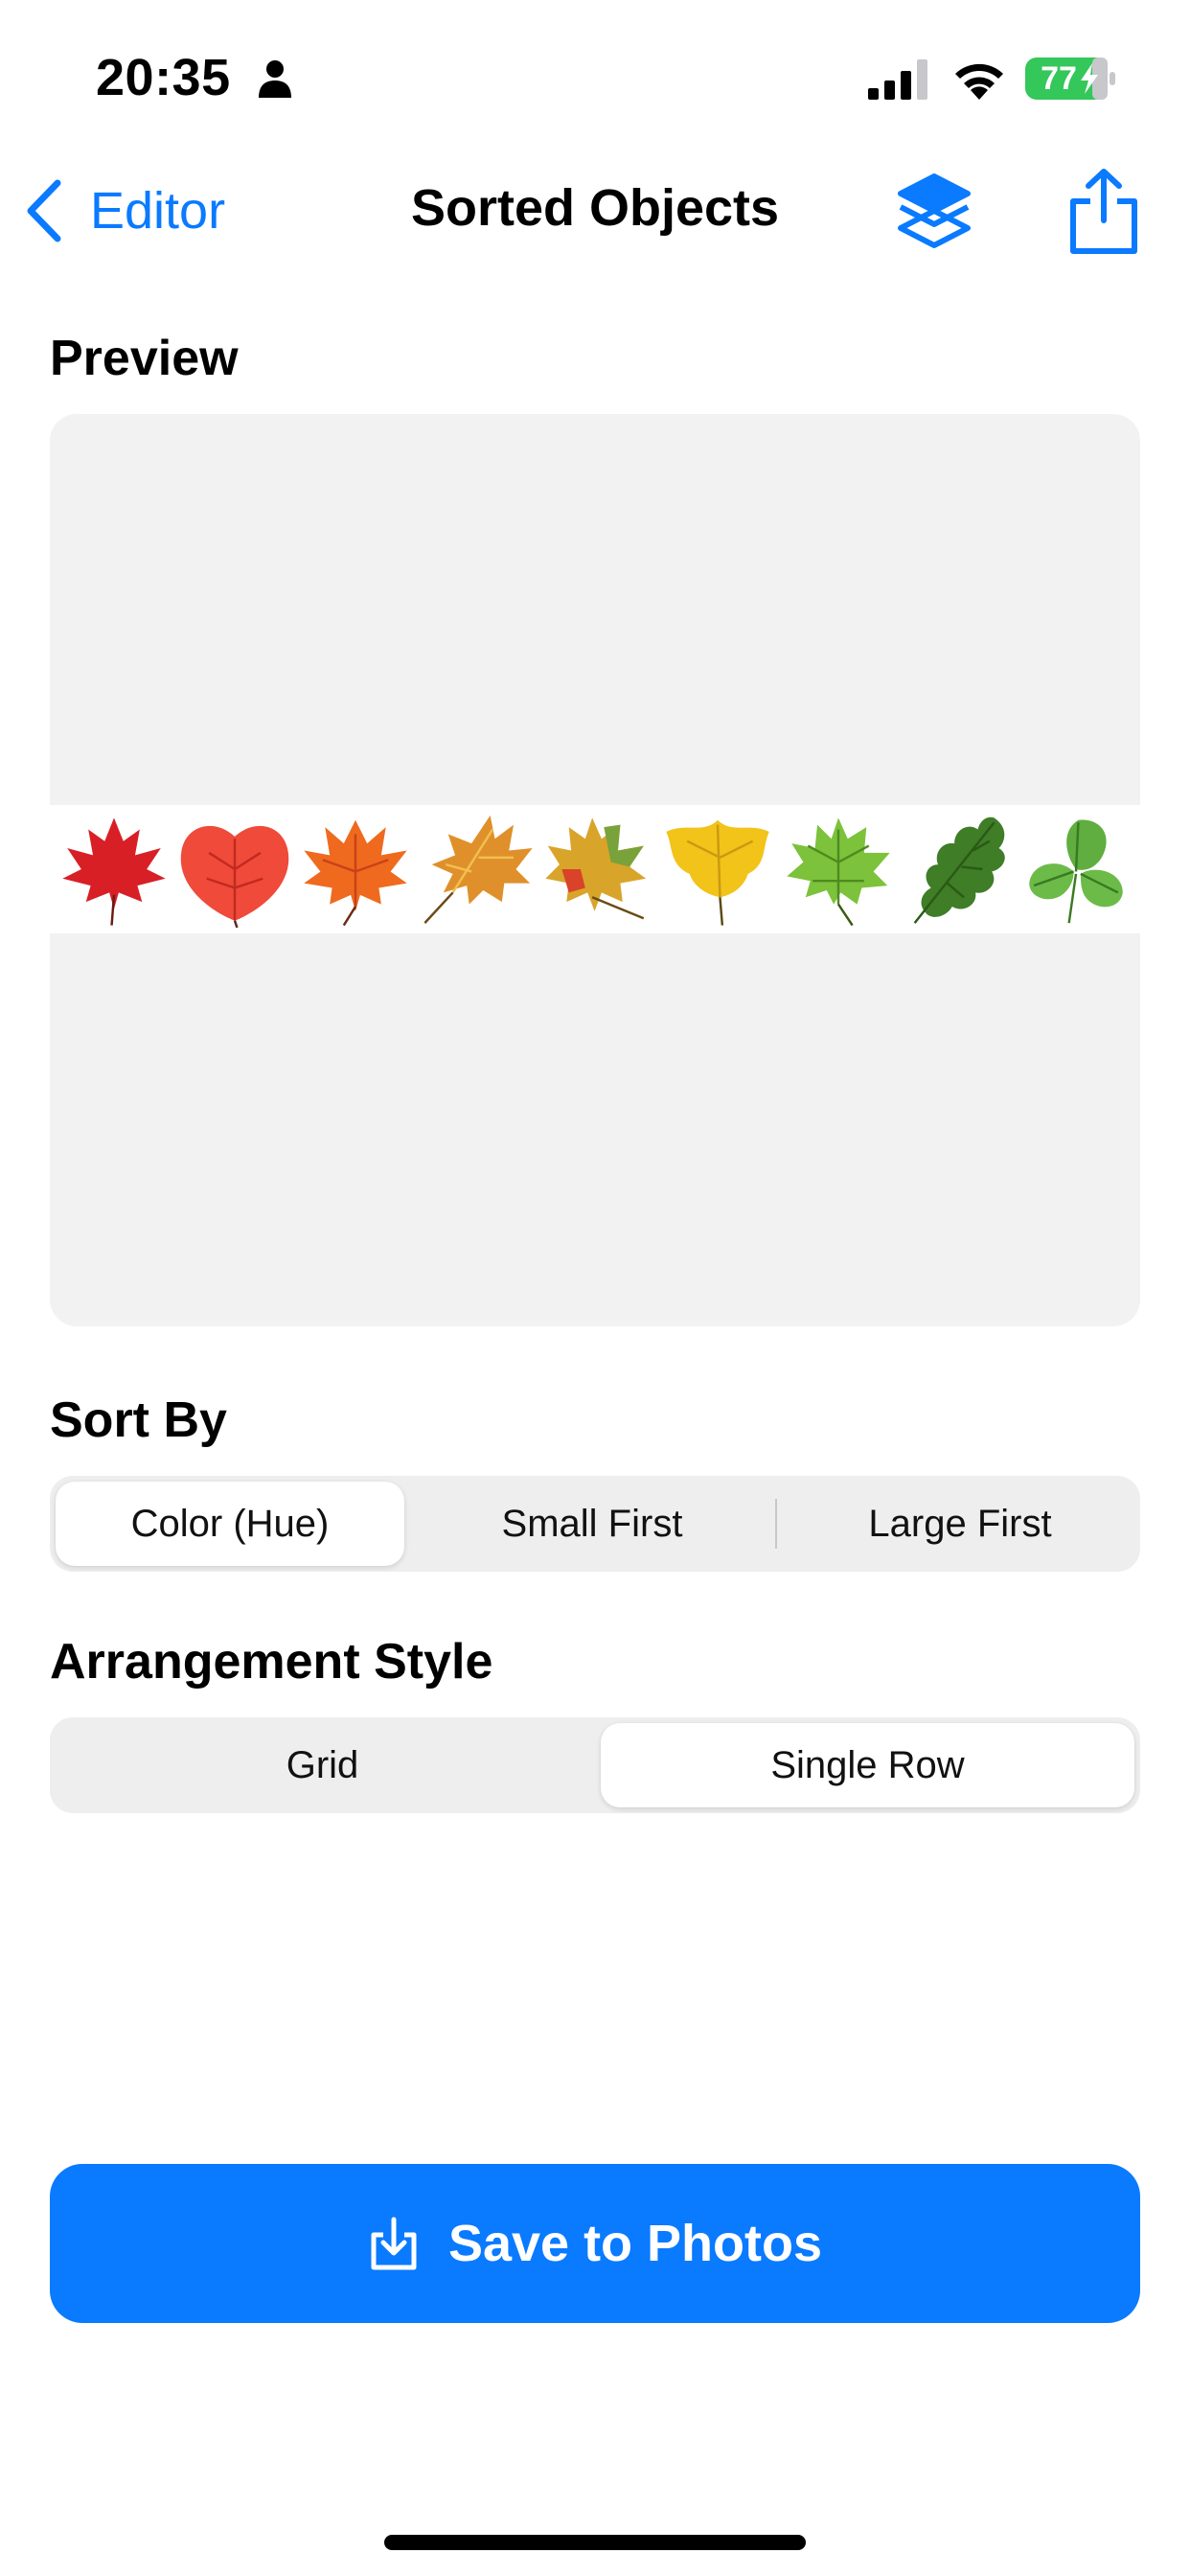 This screenshot has height=2576, width=1190. What do you see at coordinates (230, 1524) in the screenshot?
I see `sort-option-color-hue: Color (Hue)` at bounding box center [230, 1524].